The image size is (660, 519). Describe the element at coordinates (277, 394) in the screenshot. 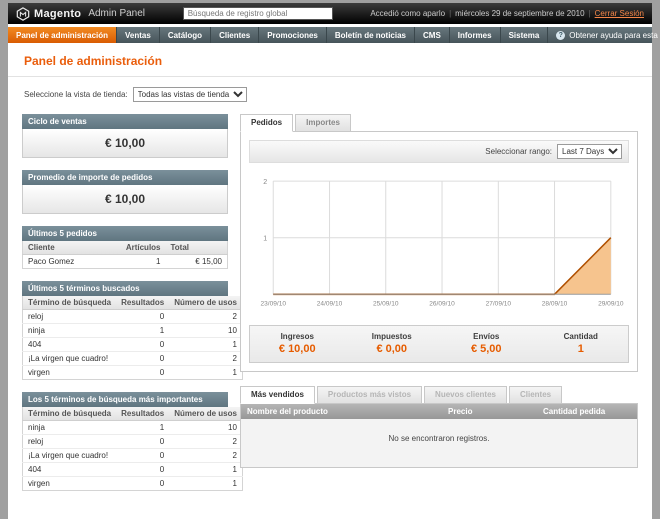

I see `tab-bestsellers: Más vendidos` at that location.